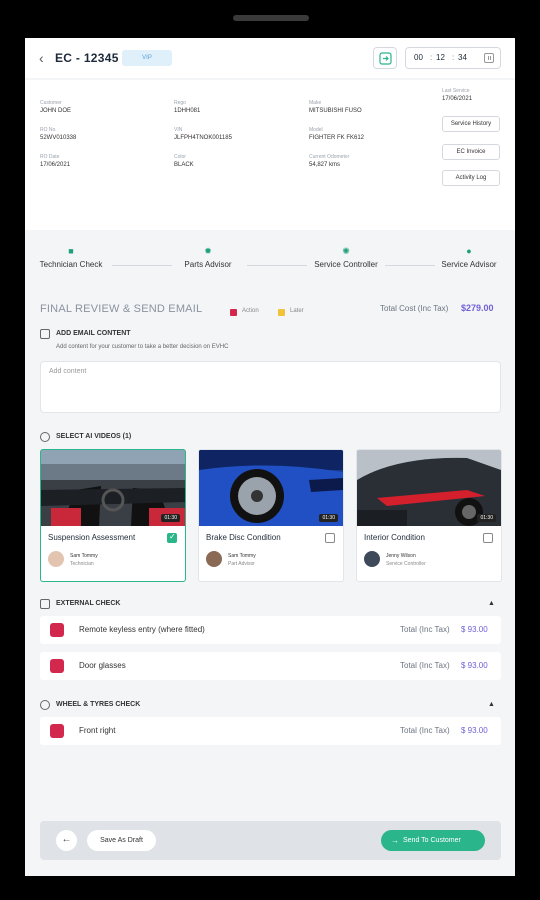 This screenshot has height=900, width=540. I want to click on check-row: Front right Total (Inc Tax) $ 93.00, so click(270, 731).